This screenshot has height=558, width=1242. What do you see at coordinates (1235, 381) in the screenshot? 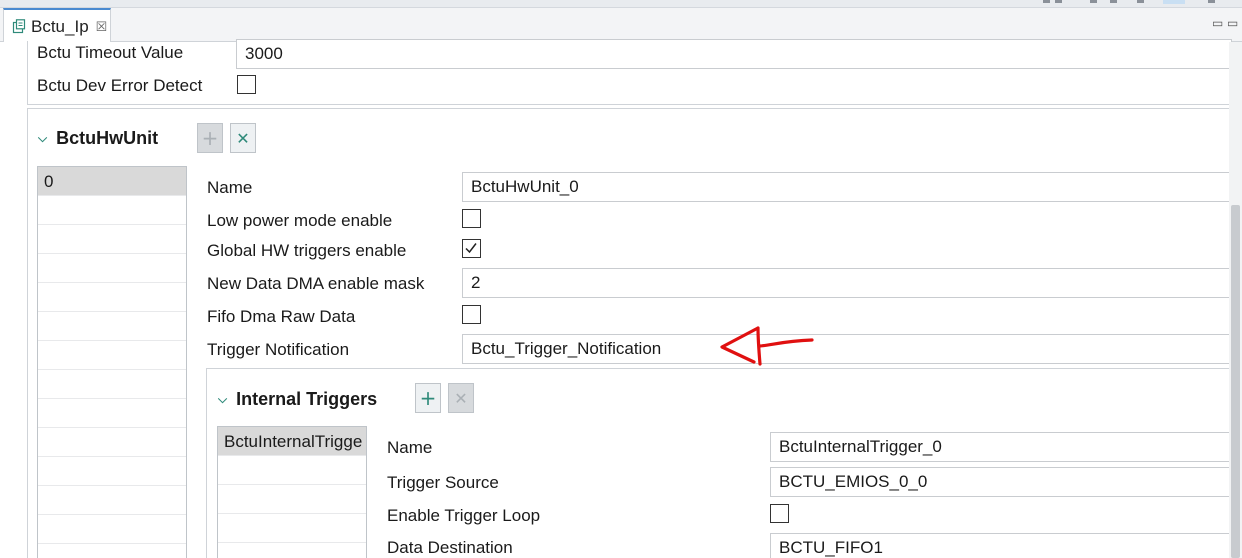
I see `scrollbar-thumb` at bounding box center [1235, 381].